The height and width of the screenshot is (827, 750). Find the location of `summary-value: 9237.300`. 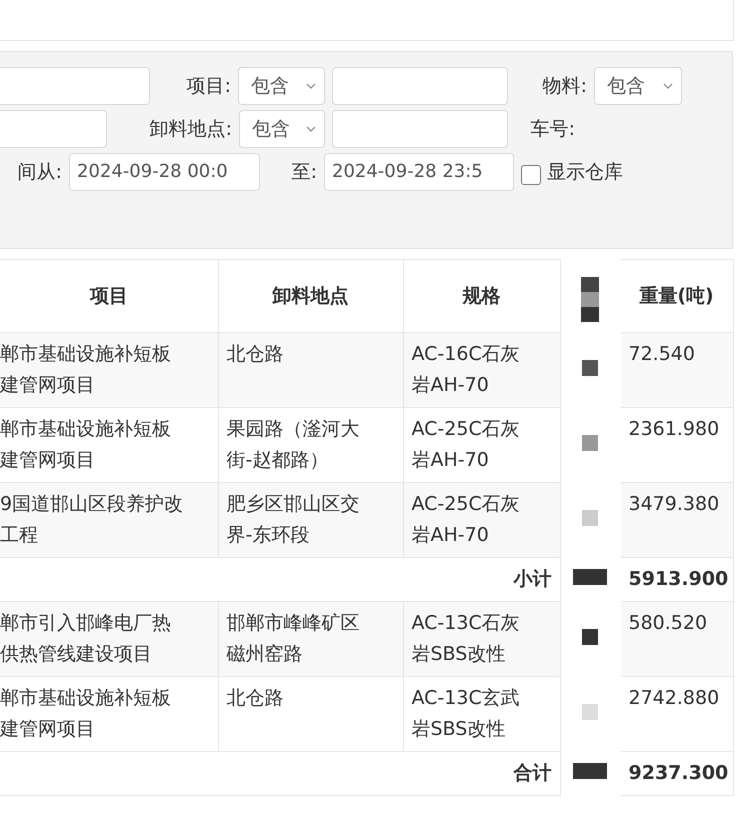

summary-value: 9237.300 is located at coordinates (676, 774).